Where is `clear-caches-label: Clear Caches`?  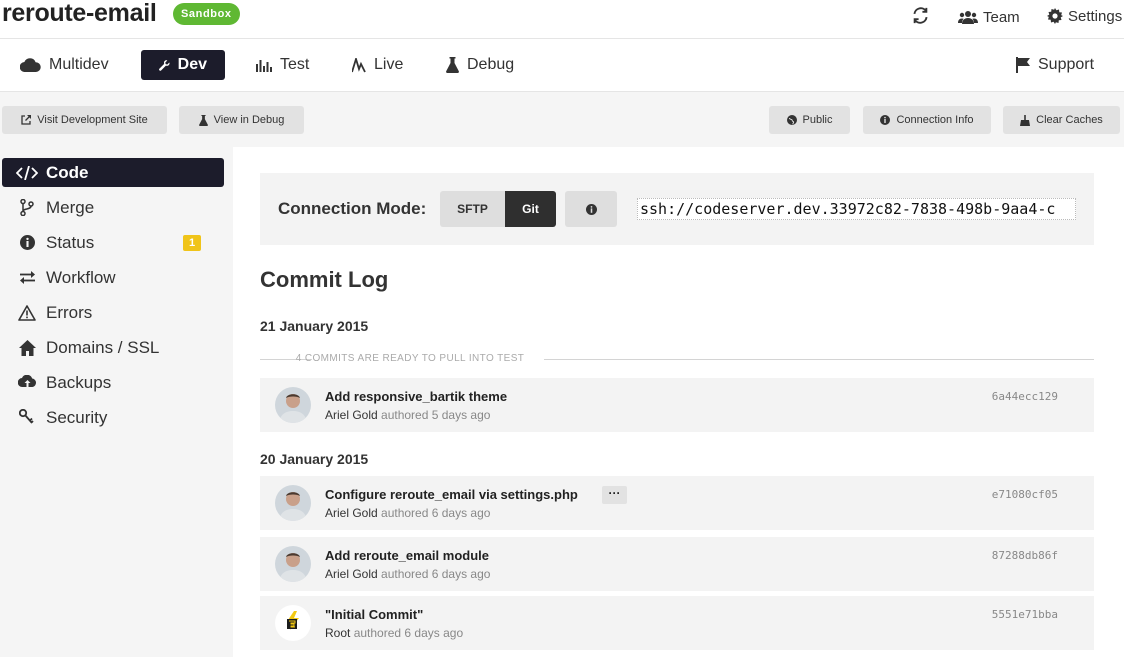 clear-caches-label: Clear Caches is located at coordinates (1069, 120).